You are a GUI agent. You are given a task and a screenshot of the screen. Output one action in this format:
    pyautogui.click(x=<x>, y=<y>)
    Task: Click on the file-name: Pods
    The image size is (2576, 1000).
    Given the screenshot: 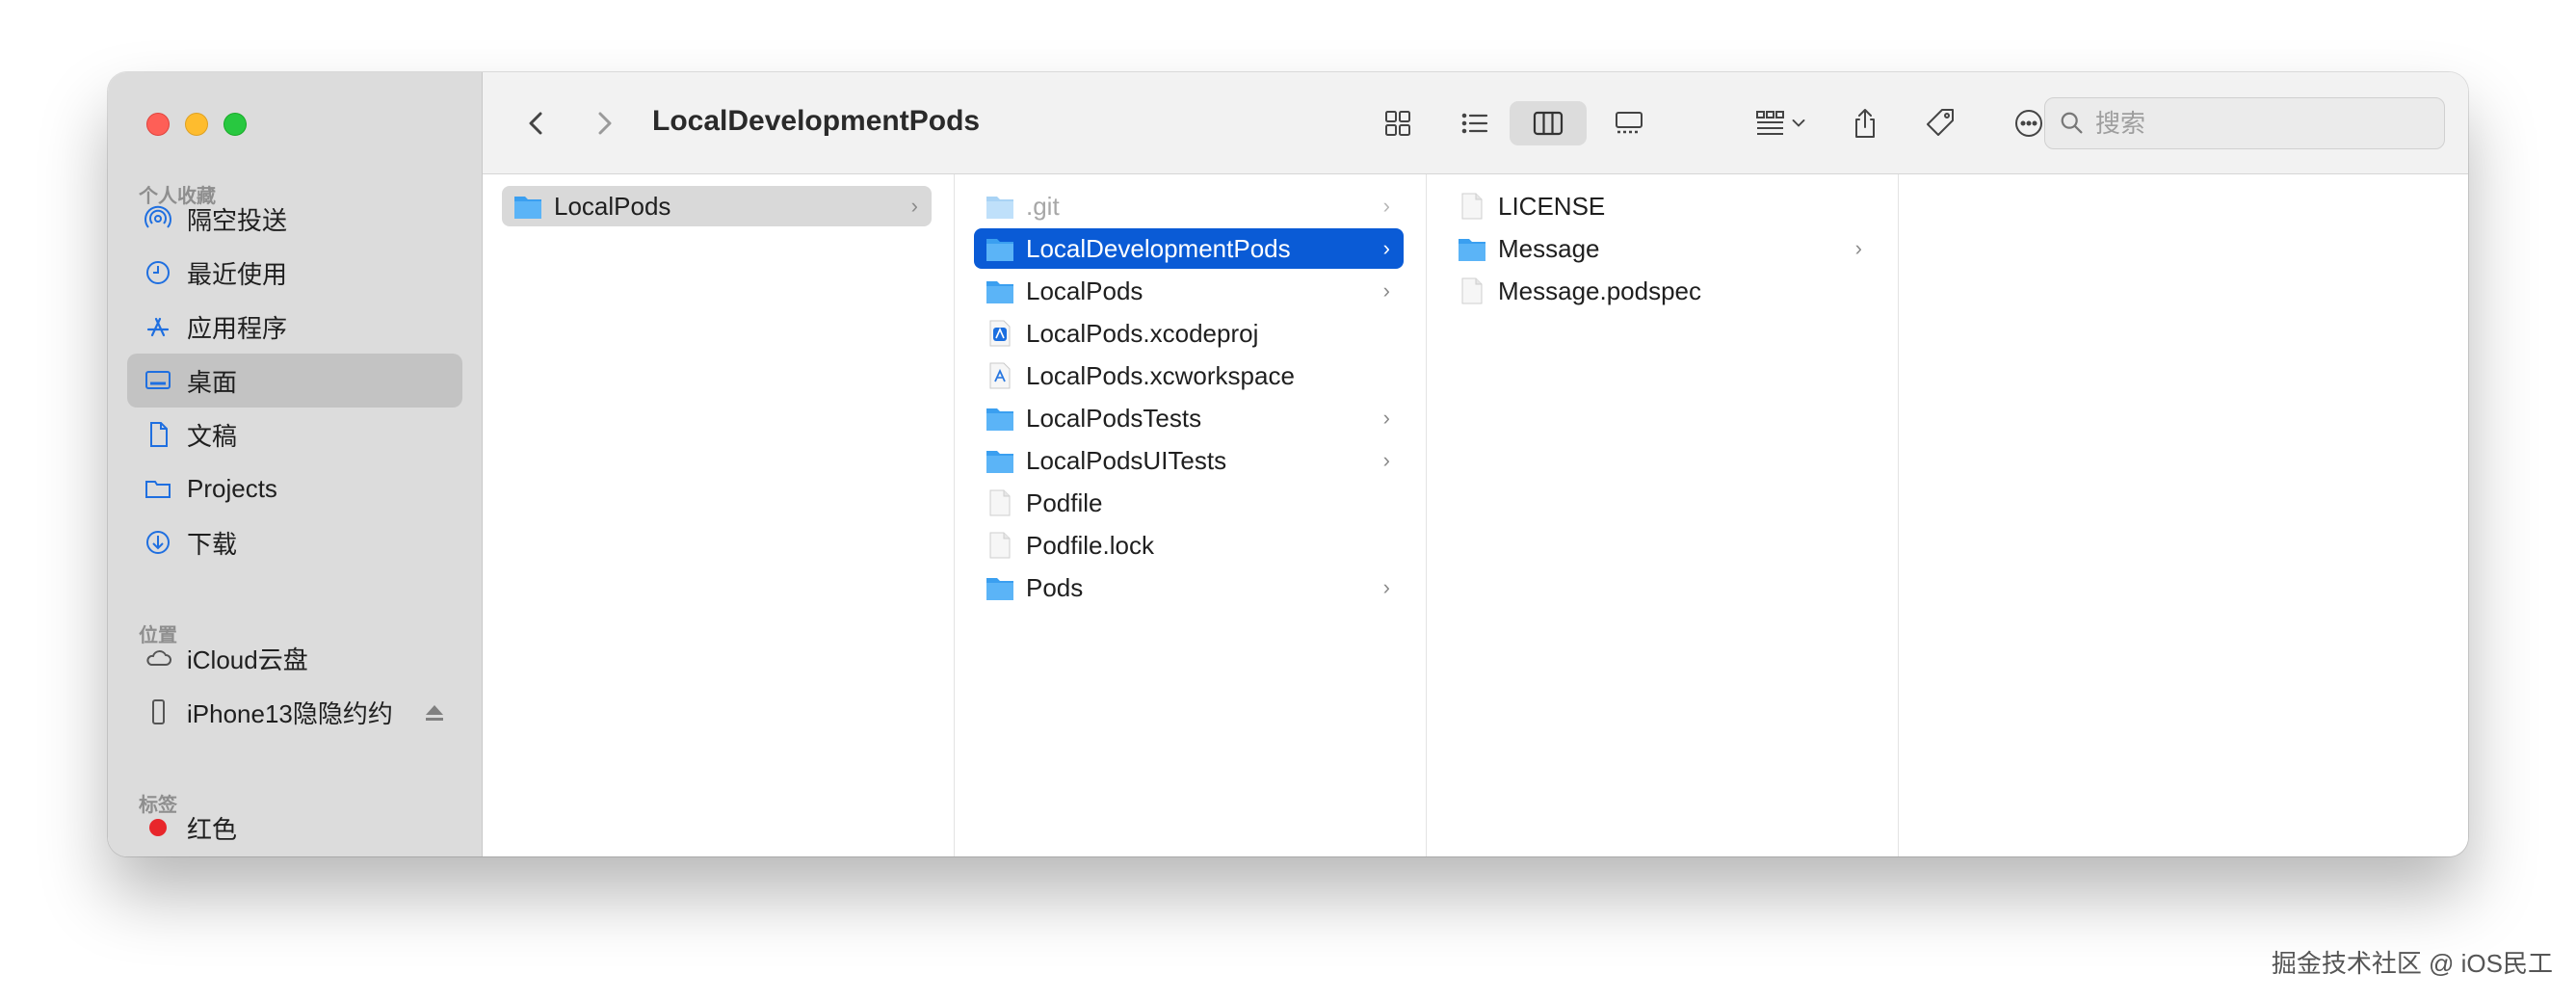 What is the action you would take?
    pyautogui.click(x=1055, y=587)
    